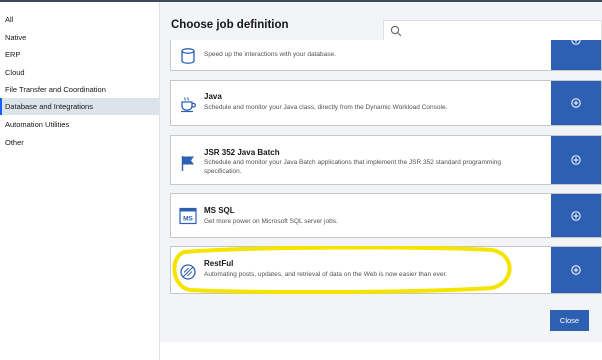 The height and width of the screenshot is (360, 602). I want to click on sidebar-item-cloud: Cloud, so click(80, 72).